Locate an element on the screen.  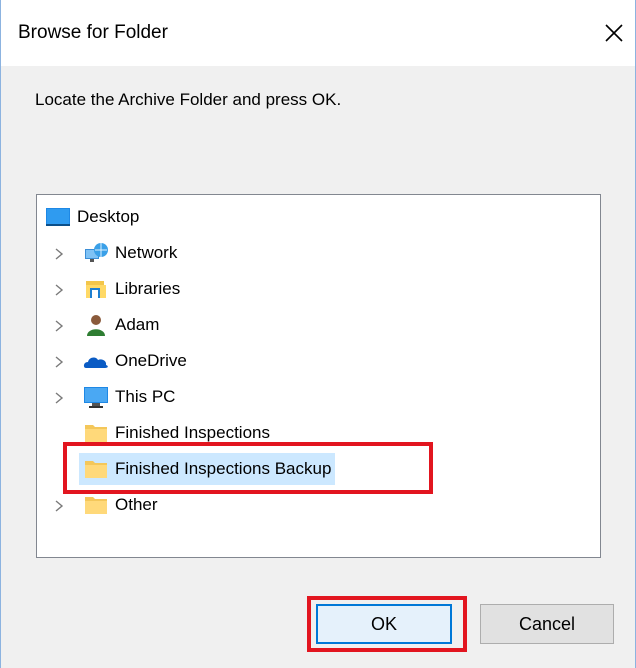
tree-item-label: Finished Inspections Backup is located at coordinates (223, 468).